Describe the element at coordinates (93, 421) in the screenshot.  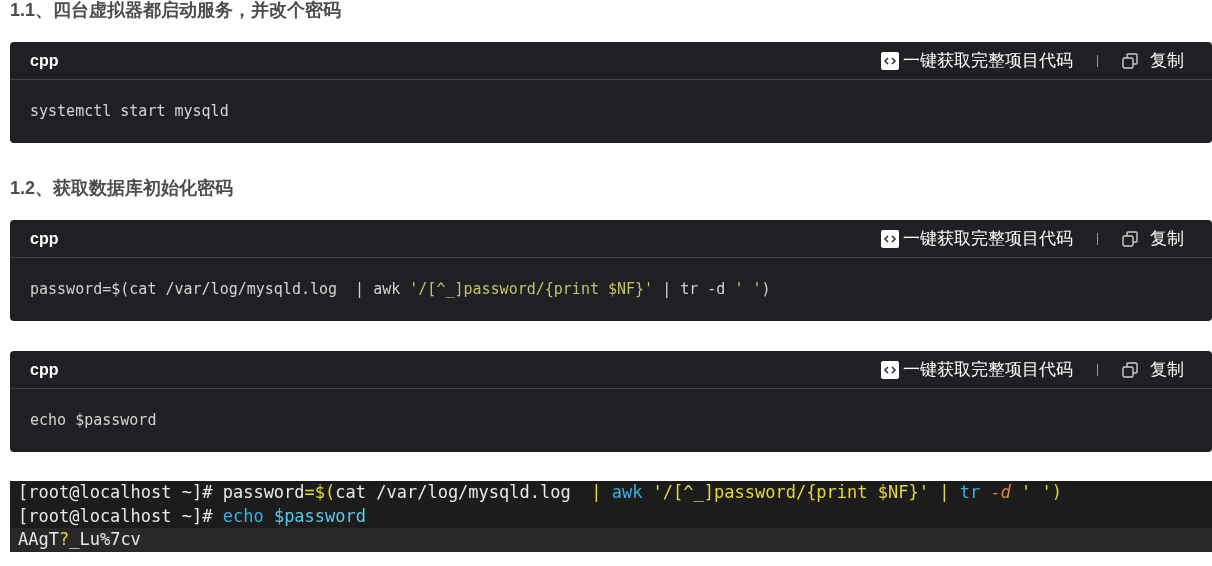
I see `code-line: echo $password` at that location.